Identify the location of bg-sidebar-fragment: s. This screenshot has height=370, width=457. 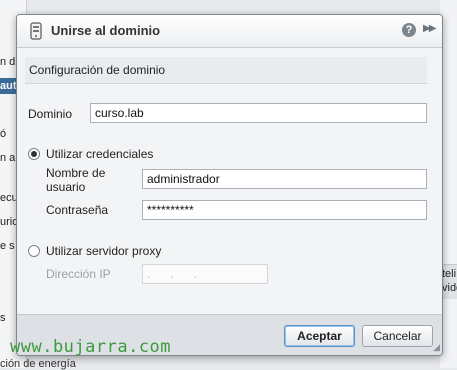
(3, 318).